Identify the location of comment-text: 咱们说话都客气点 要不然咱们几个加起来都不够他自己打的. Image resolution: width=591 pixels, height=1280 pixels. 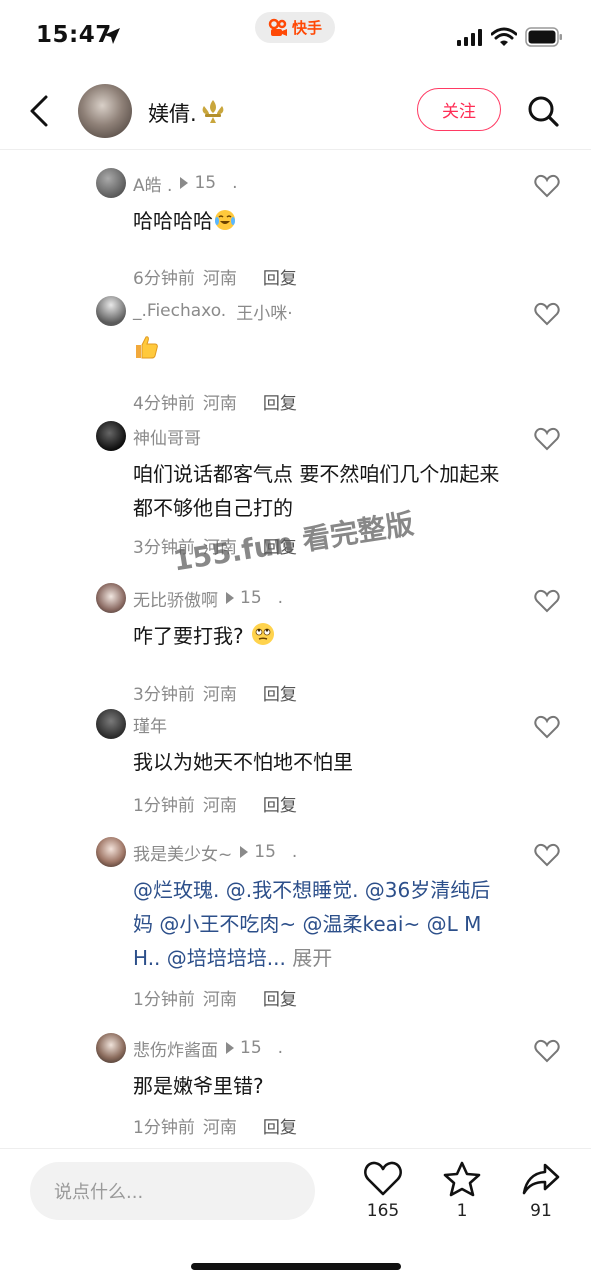
(316, 491).